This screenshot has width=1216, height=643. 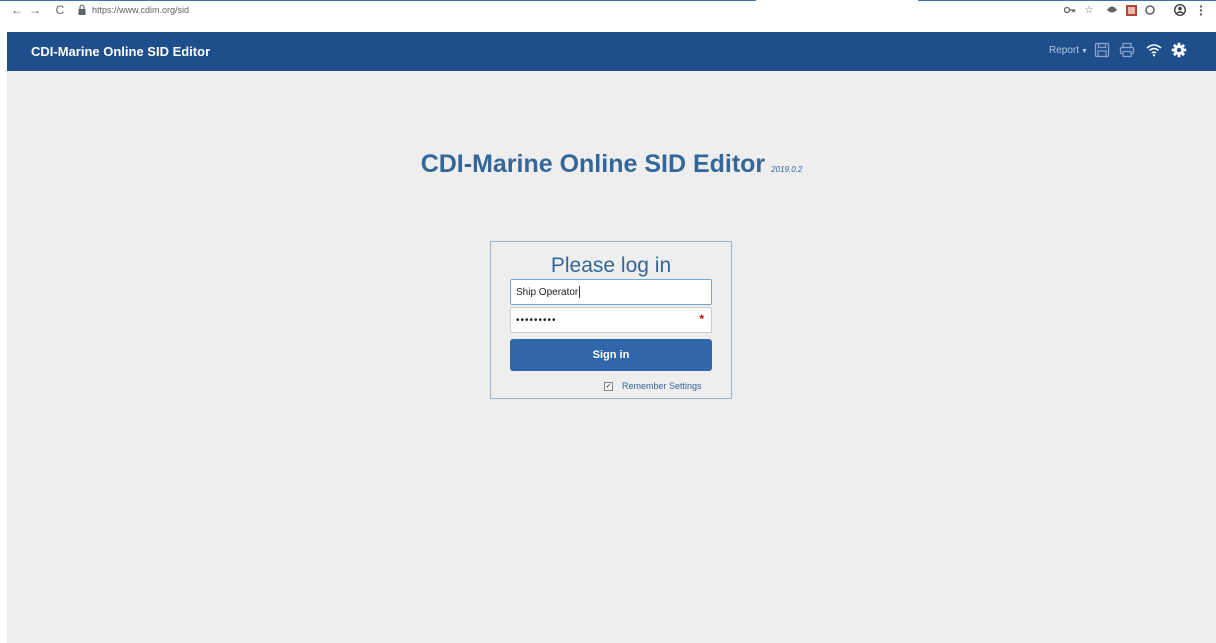 What do you see at coordinates (82, 9) in the screenshot?
I see `lock-icon` at bounding box center [82, 9].